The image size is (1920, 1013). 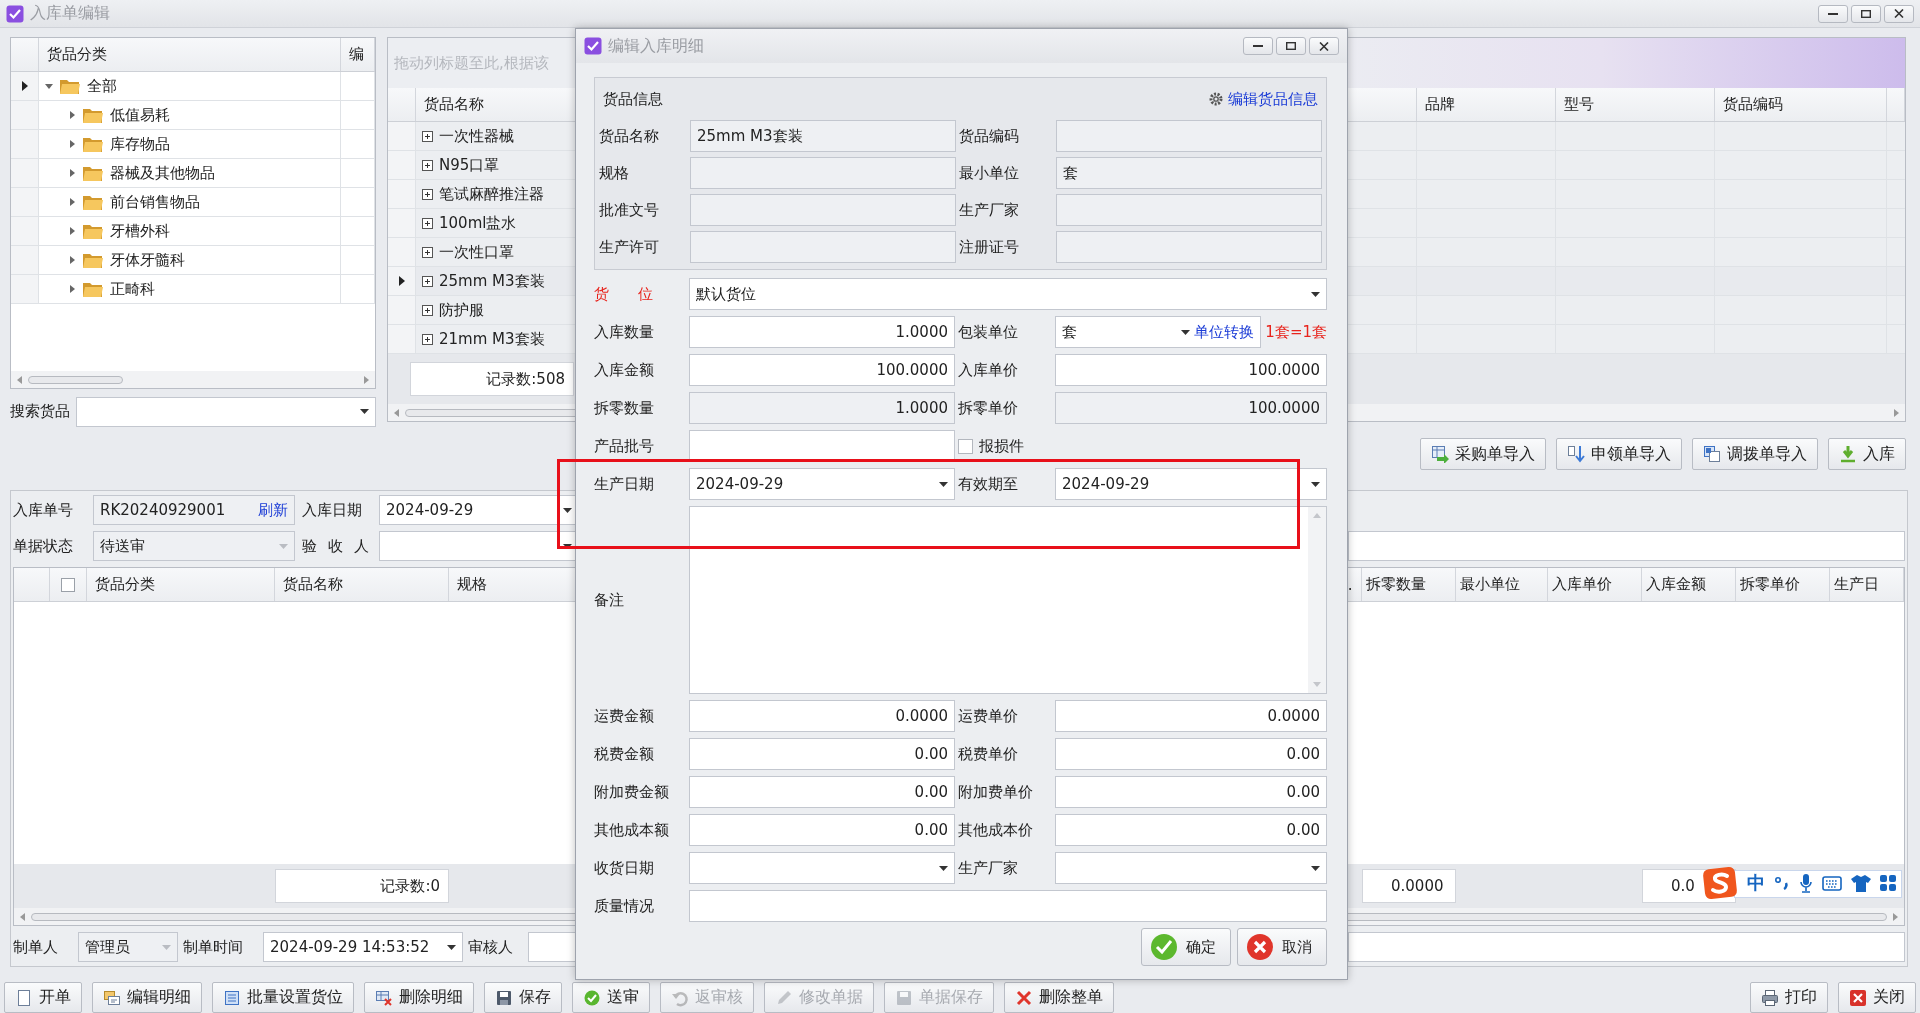 I want to click on field-label: 收货日期, so click(x=624, y=868).